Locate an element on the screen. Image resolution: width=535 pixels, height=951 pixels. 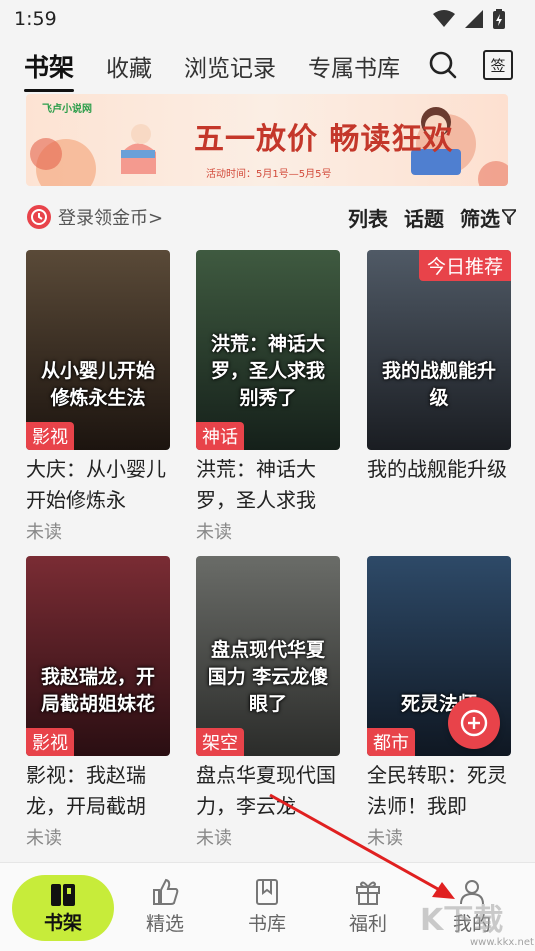
book-cover: 我的战舰能升级 今日推荐 is located at coordinates (439, 350).